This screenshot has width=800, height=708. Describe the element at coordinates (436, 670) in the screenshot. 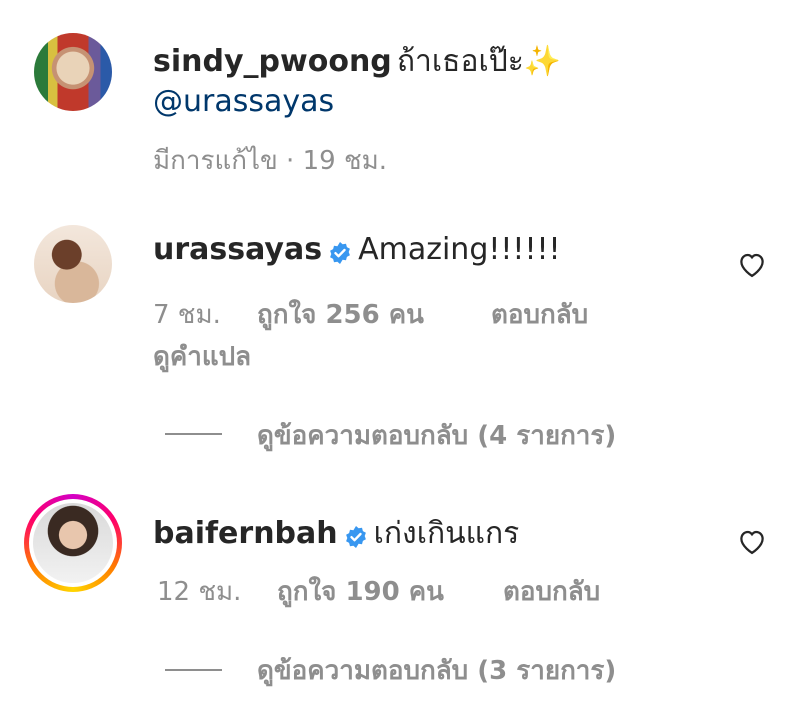

I see `view-replies-button-2: ดูข้อความตอบกลับ (3 รายการ)` at that location.